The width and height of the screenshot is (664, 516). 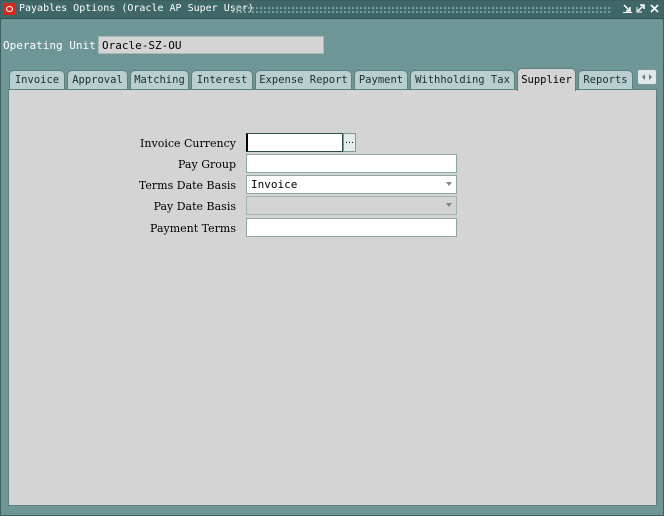 I want to click on tab-approval: Approval, so click(x=97, y=79).